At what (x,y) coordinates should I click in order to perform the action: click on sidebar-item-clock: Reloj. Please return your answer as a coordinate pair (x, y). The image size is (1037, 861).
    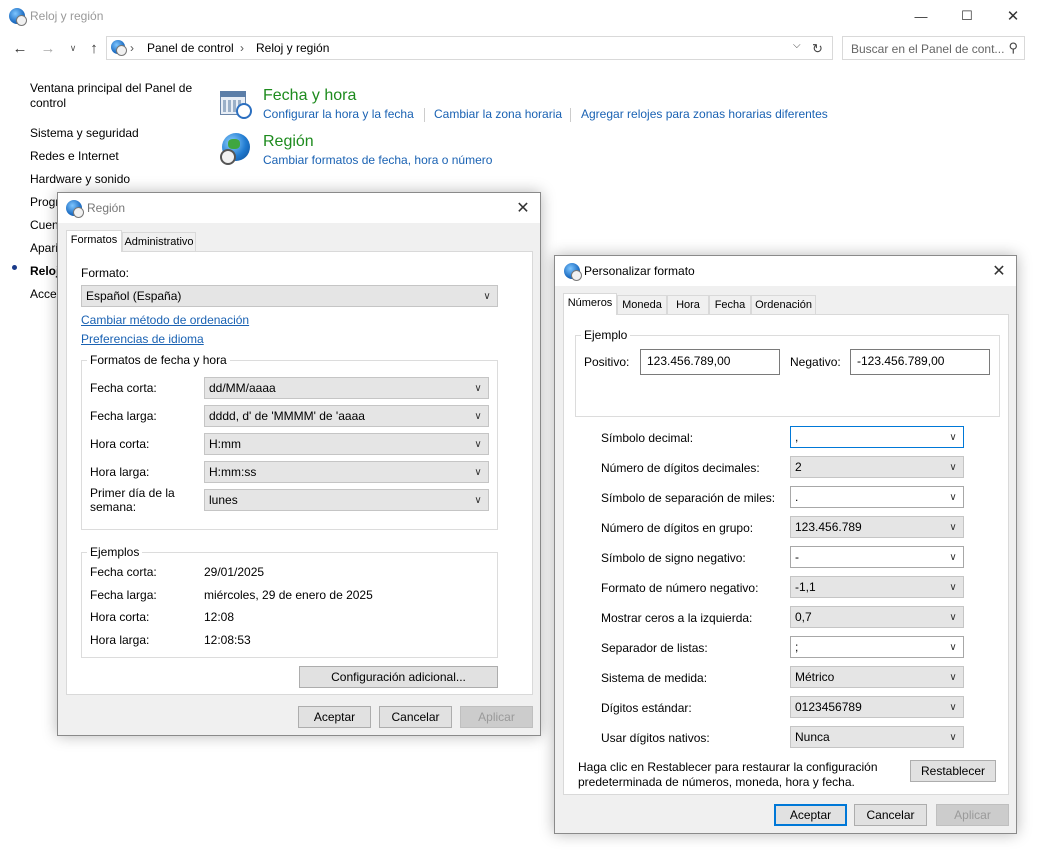
    Looking at the image, I should click on (44, 271).